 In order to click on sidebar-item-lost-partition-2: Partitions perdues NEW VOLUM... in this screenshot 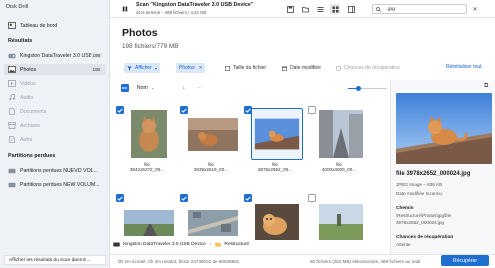, I will do `click(55, 184)`.